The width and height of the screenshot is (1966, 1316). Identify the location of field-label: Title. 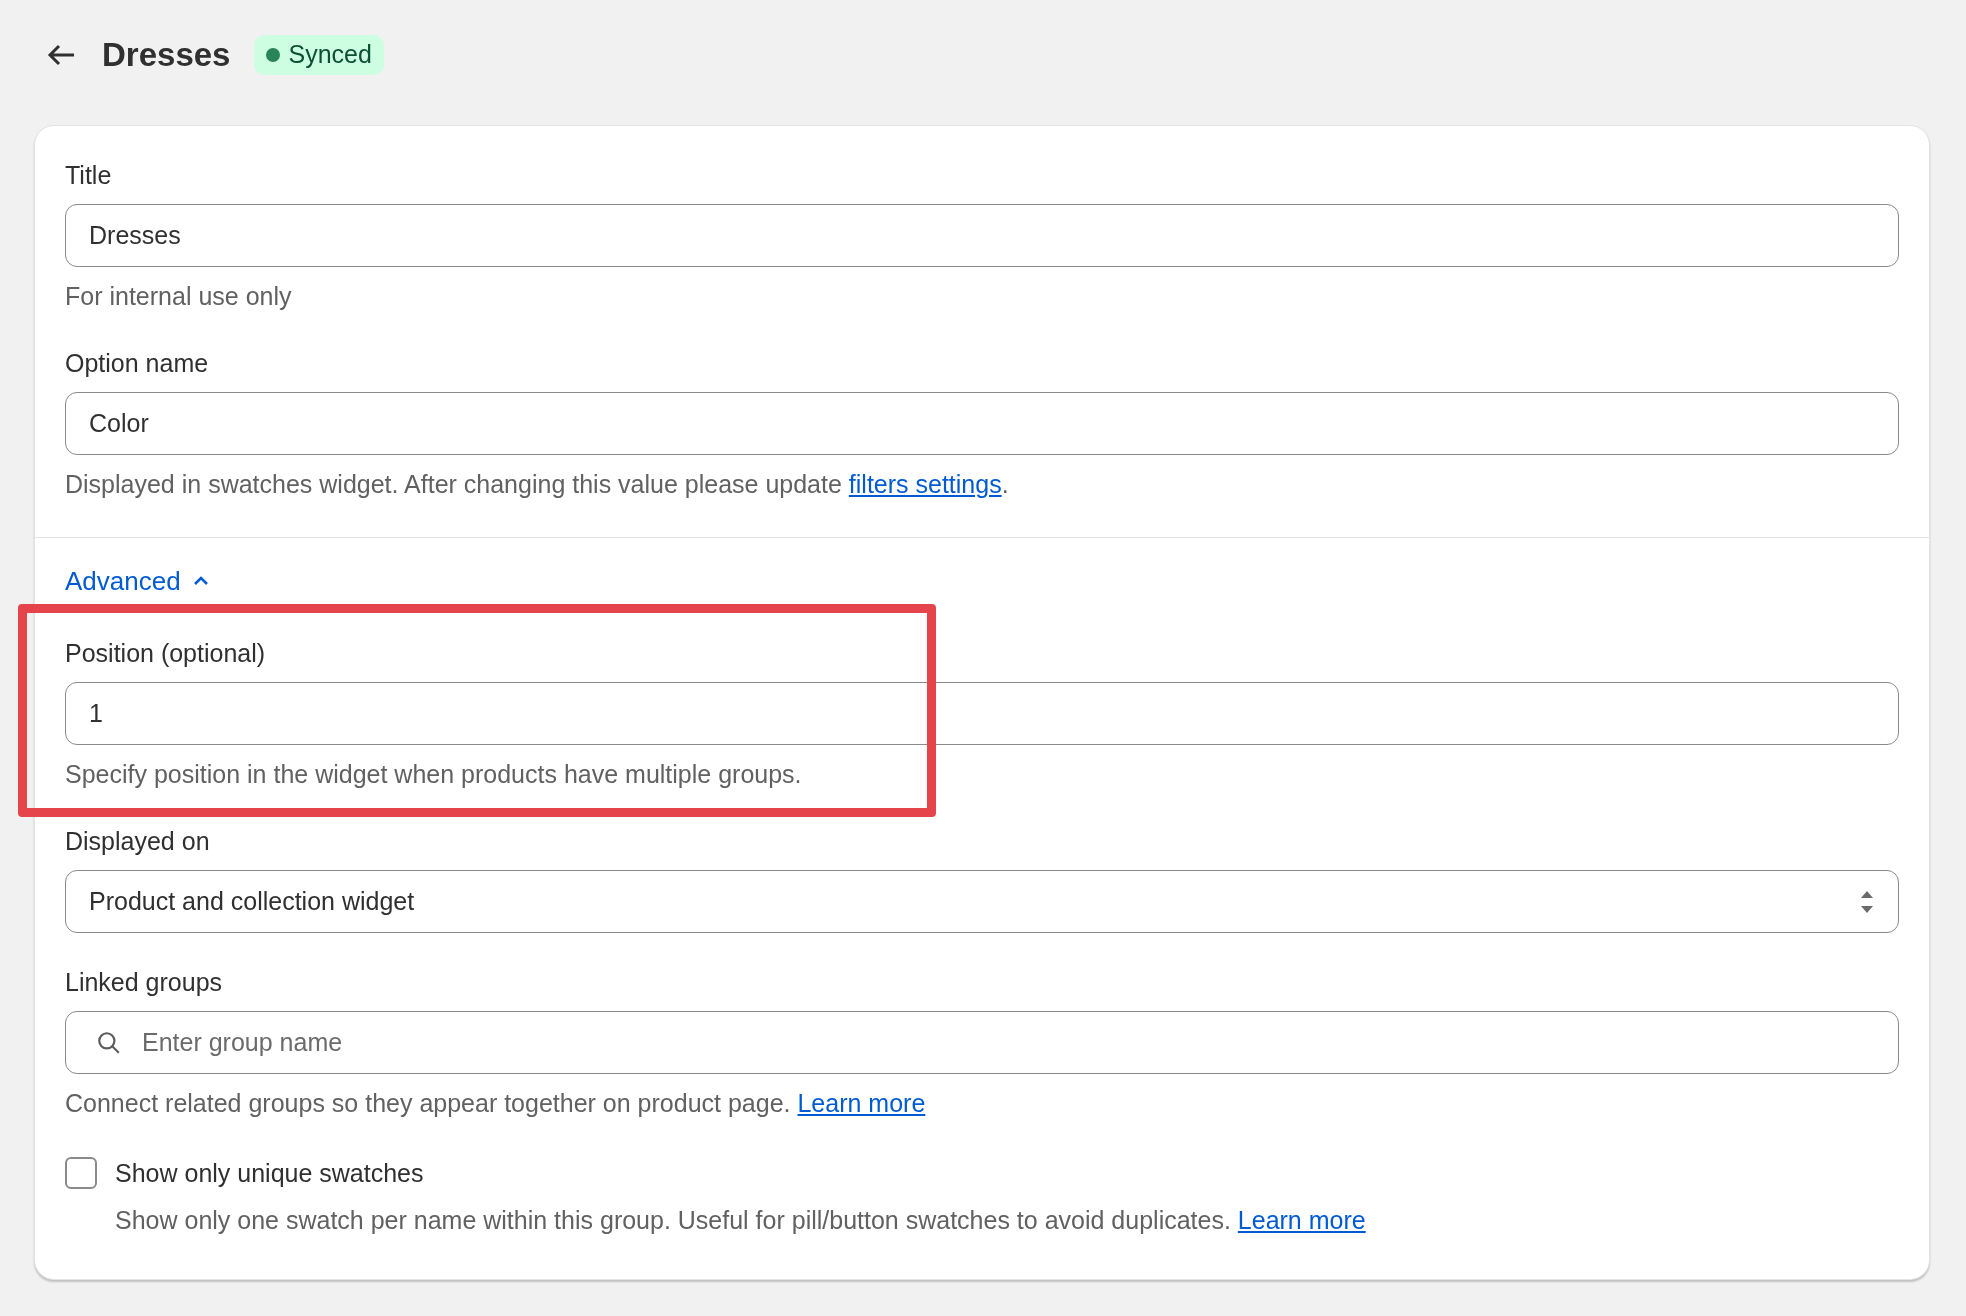
(89, 175).